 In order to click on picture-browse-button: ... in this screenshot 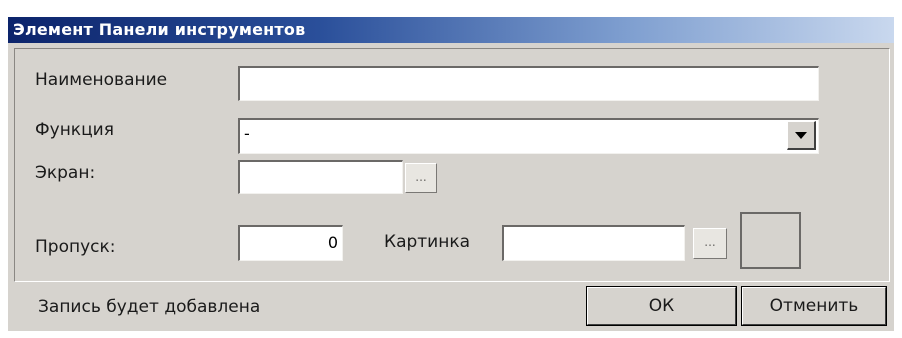, I will do `click(710, 243)`.